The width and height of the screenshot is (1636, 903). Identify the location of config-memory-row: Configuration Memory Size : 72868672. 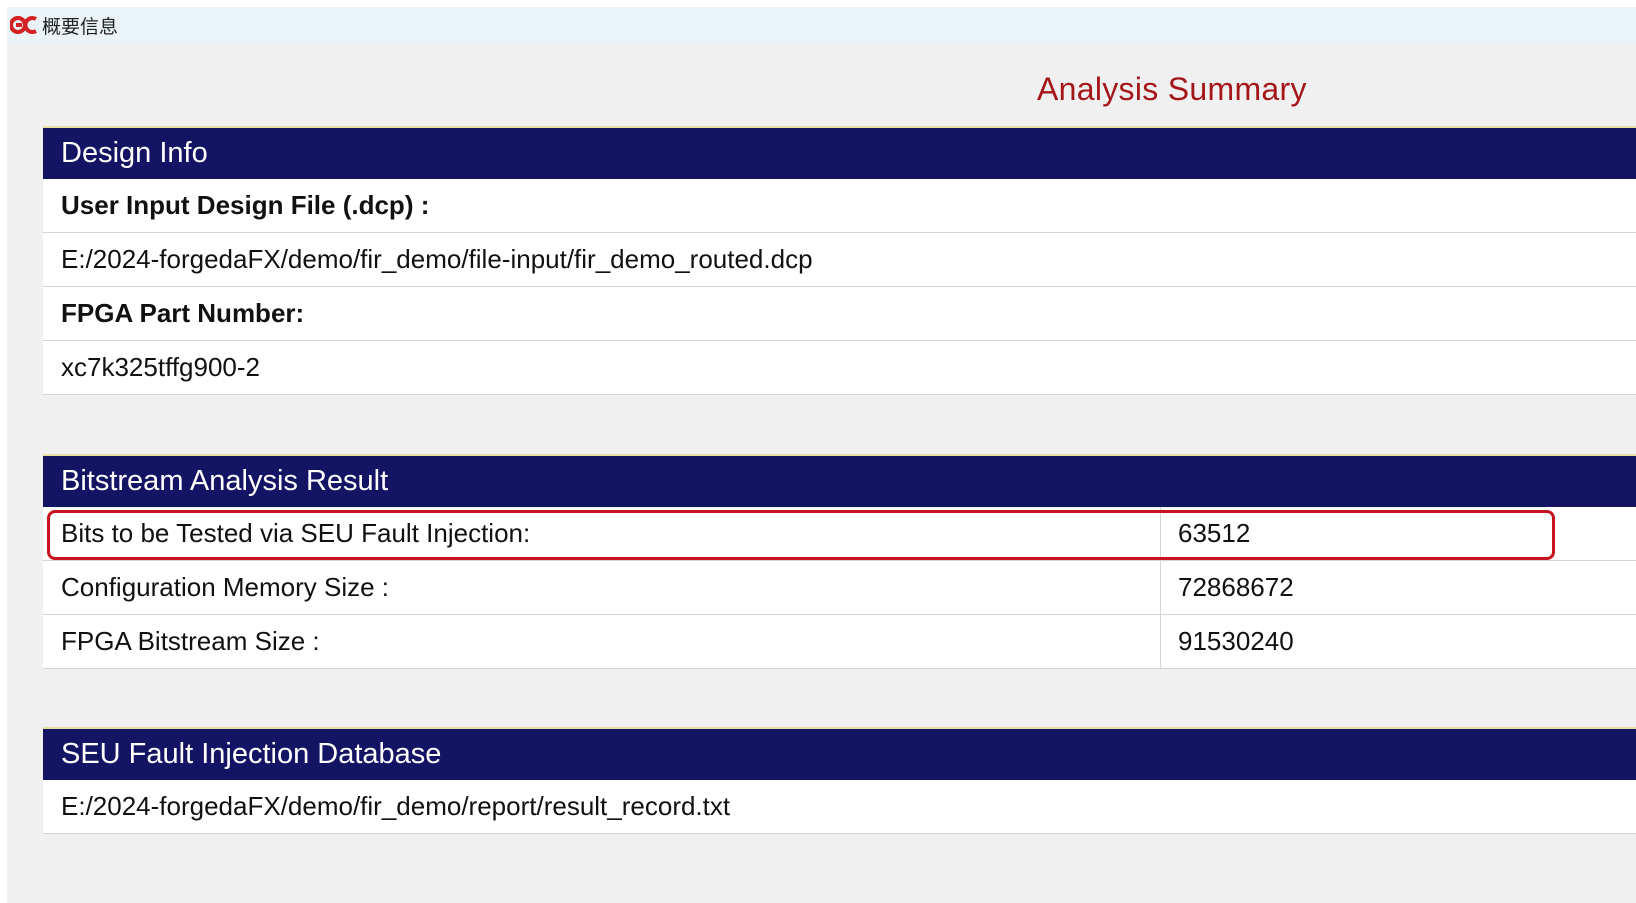
(839, 588).